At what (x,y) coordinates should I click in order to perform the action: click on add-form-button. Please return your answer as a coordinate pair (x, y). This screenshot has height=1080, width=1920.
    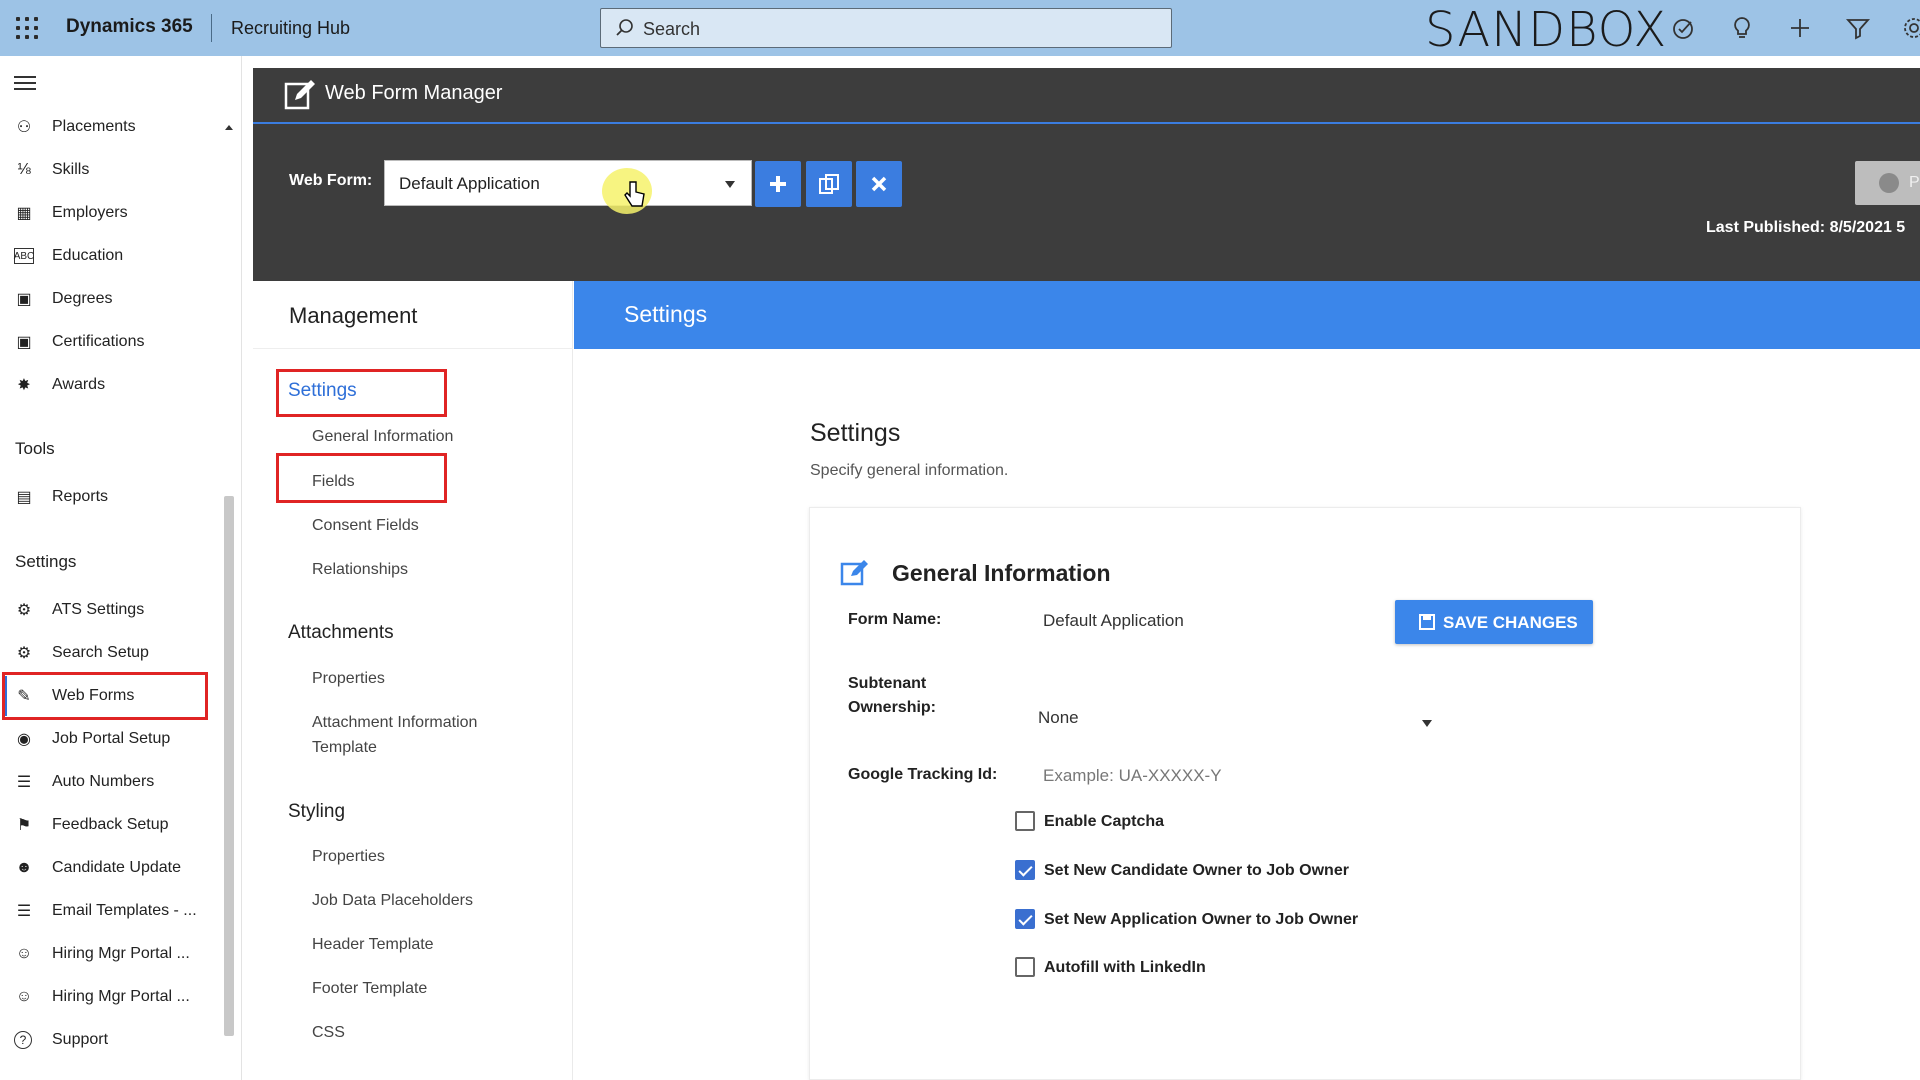
    Looking at the image, I should click on (778, 184).